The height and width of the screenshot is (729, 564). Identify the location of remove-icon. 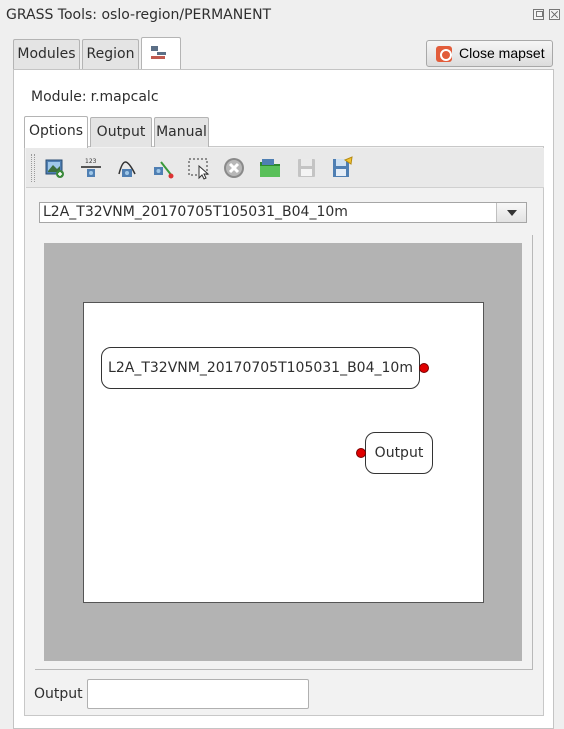
(234, 168).